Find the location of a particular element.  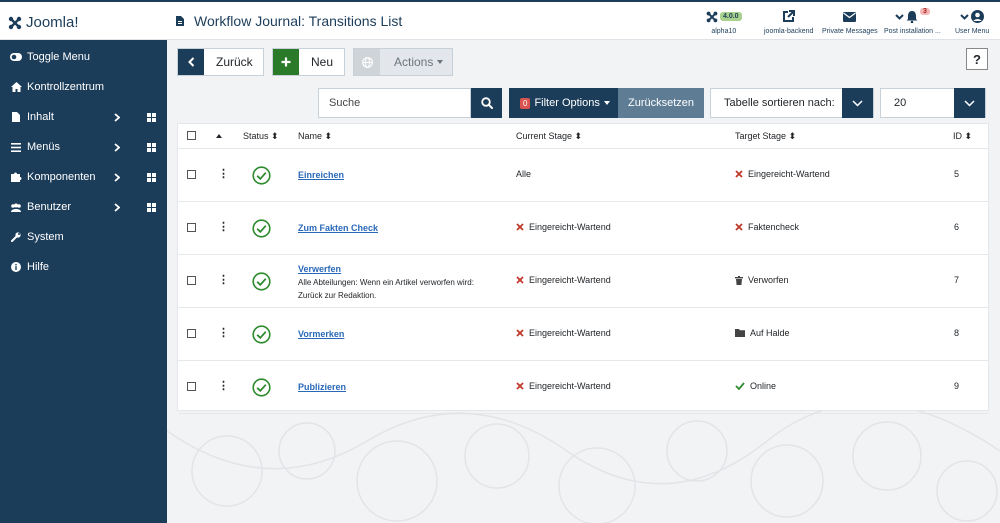

header-item-label: User Menu is located at coordinates (972, 31).